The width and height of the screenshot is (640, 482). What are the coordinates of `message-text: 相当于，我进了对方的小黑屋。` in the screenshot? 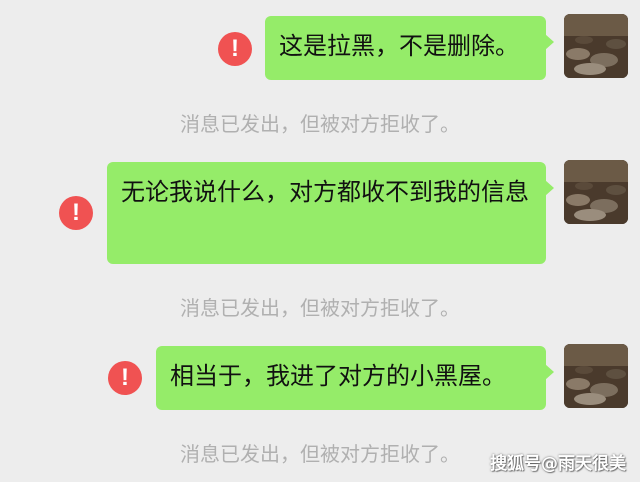 It's located at (338, 376).